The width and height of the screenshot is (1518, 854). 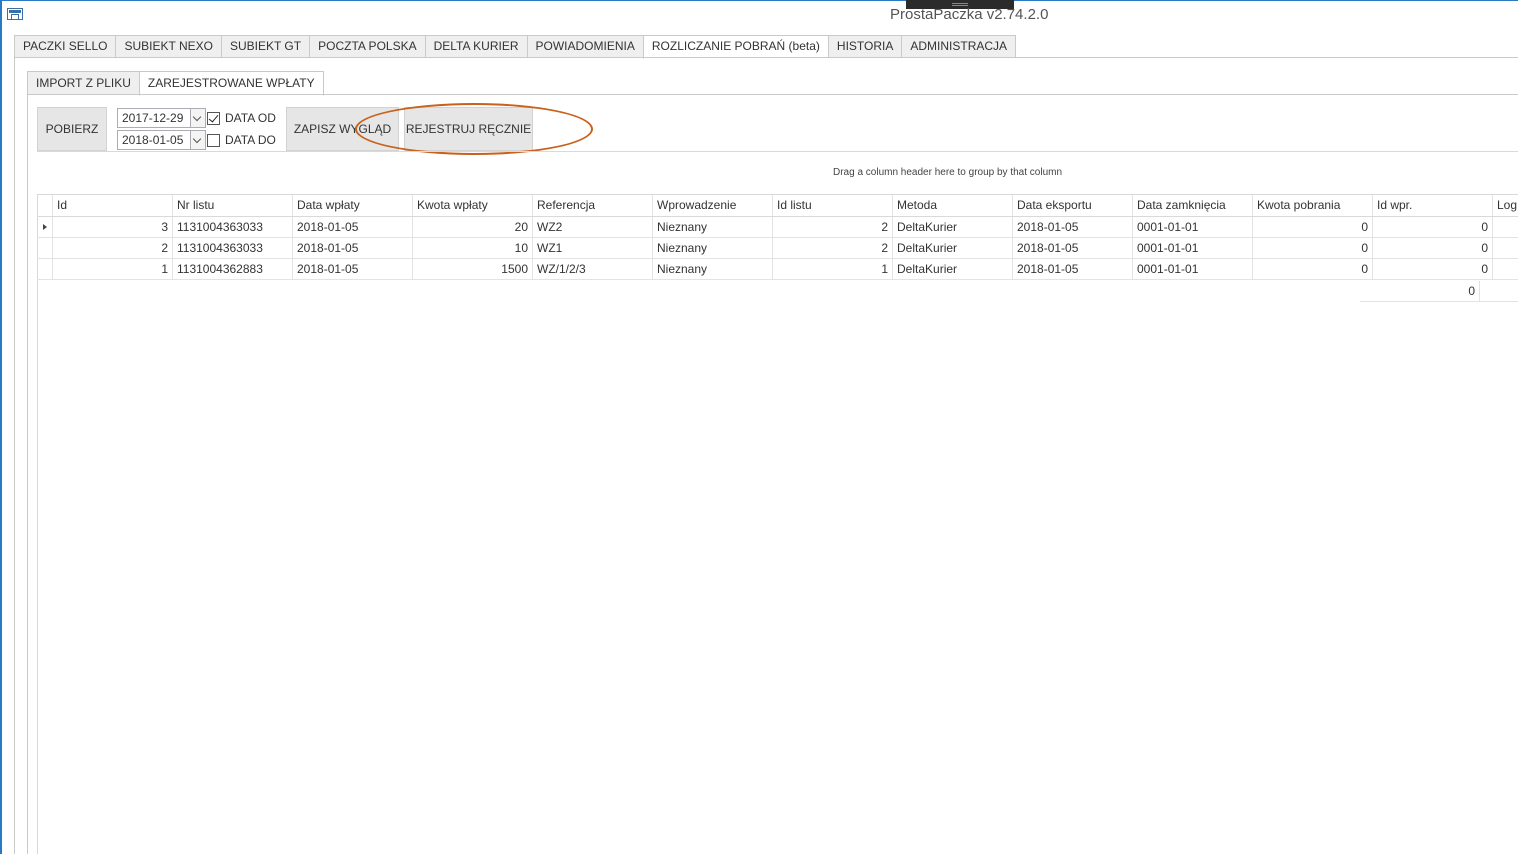 I want to click on app-window-icon, so click(x=15, y=14).